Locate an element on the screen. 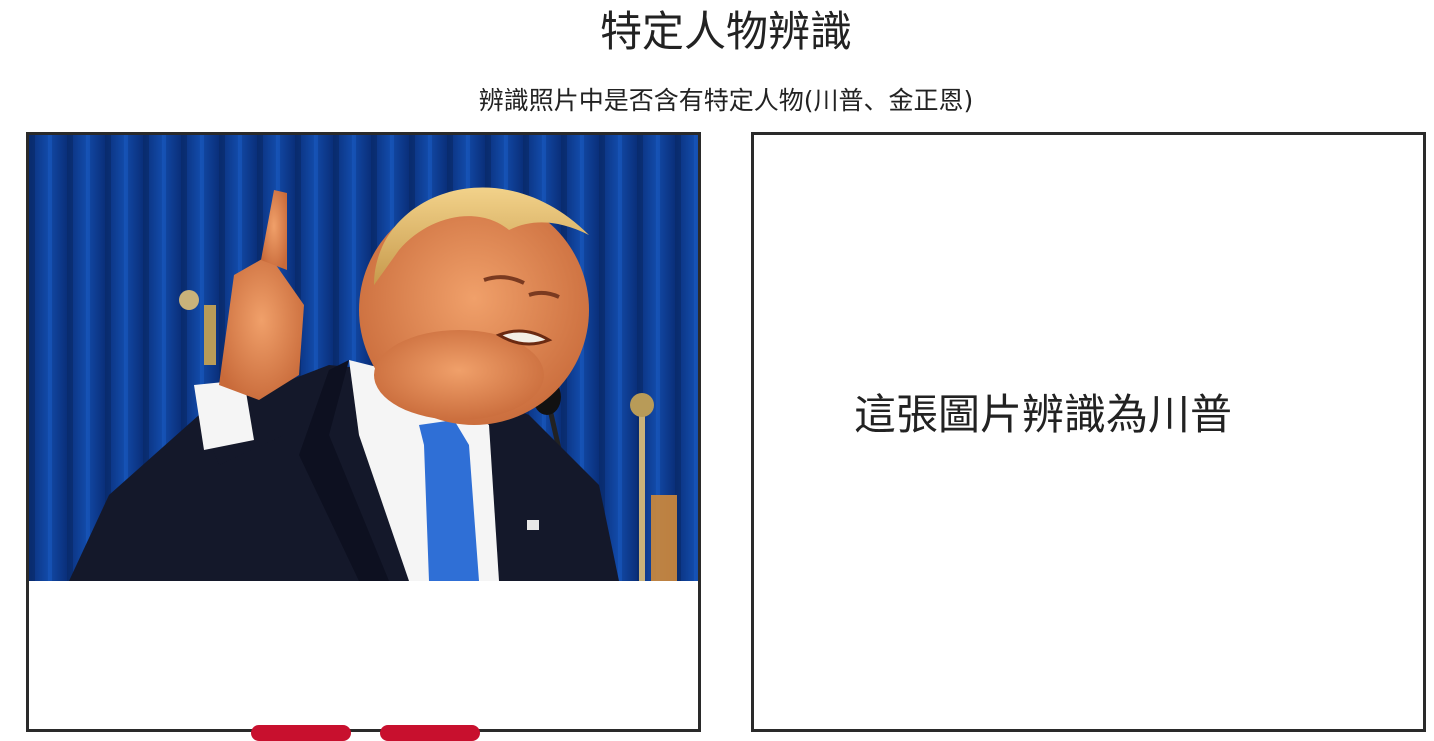  page-subtitle: 辨識照片中是否含有特定人物(川普、金正恩) is located at coordinates (726, 100).